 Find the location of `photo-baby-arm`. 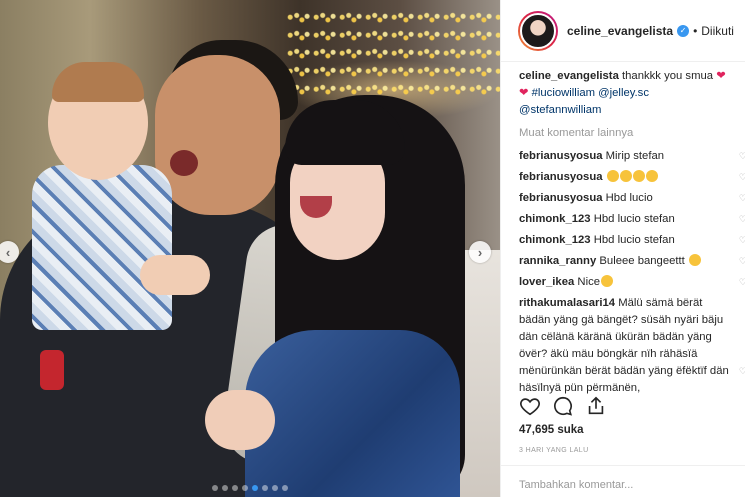

photo-baby-arm is located at coordinates (175, 275).